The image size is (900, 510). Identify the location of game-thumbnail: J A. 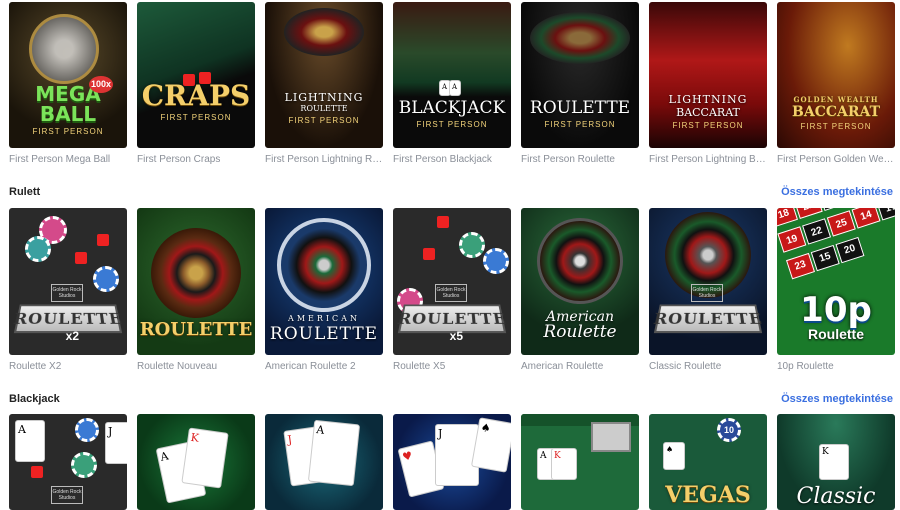
(324, 462).